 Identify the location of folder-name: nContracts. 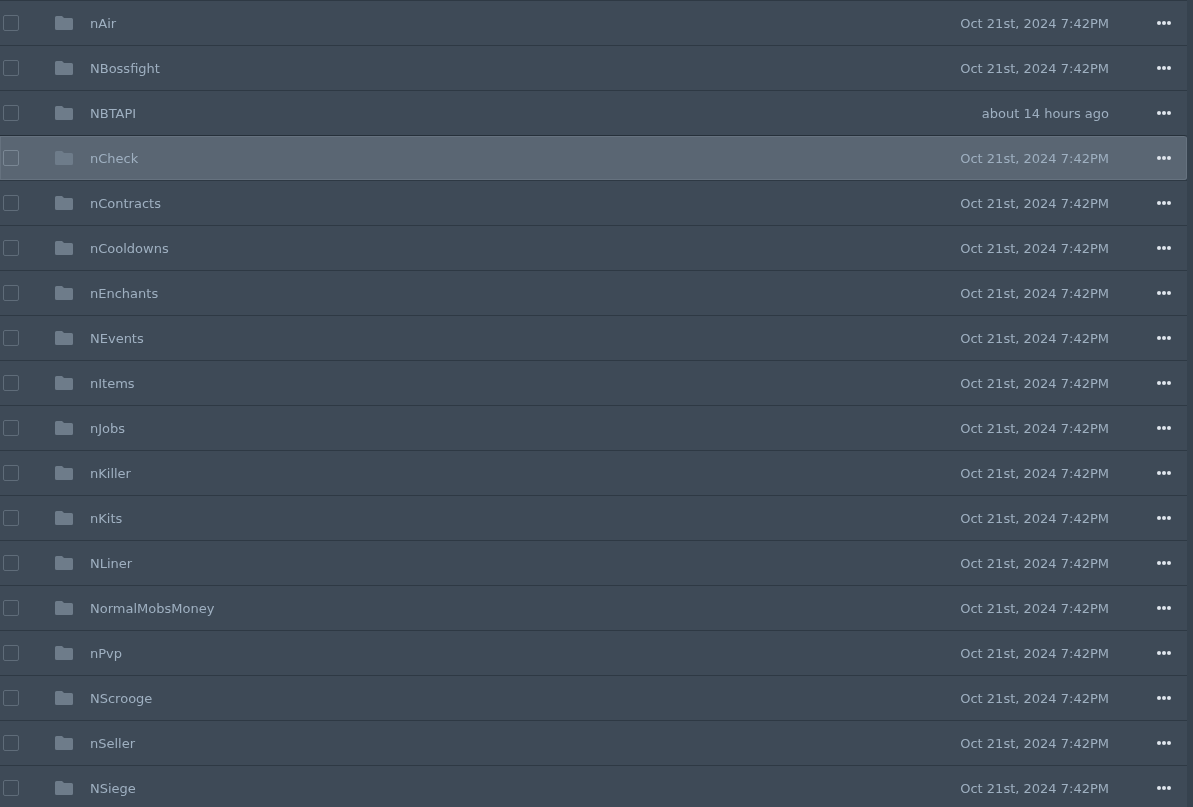
(525, 203).